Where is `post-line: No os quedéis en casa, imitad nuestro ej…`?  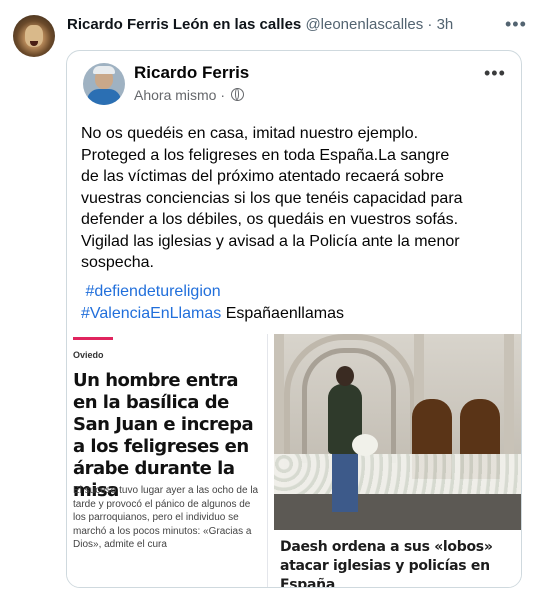
post-line: No os quedéis en casa, imitad nuestro ej… is located at coordinates (250, 133).